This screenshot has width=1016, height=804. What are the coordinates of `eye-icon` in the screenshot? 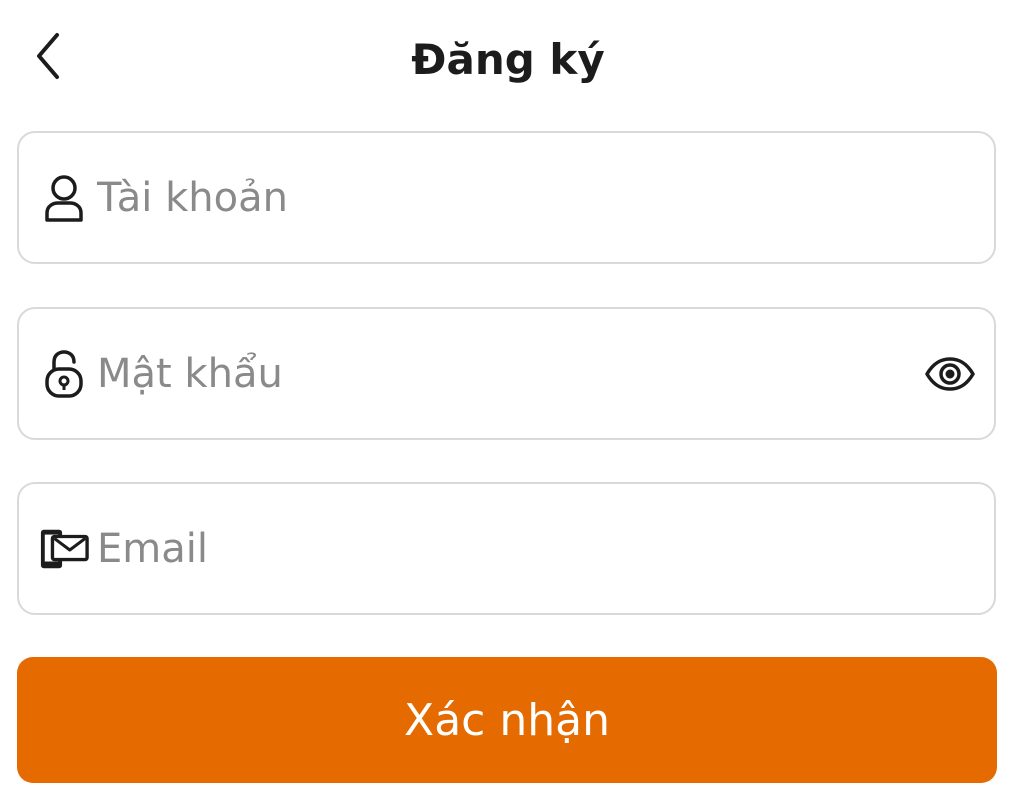 It's located at (950, 373).